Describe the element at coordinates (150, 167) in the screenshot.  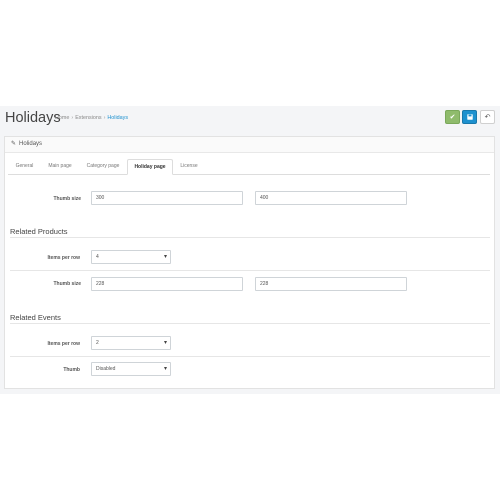
I see `tab-holiday-page: Holiday page` at that location.